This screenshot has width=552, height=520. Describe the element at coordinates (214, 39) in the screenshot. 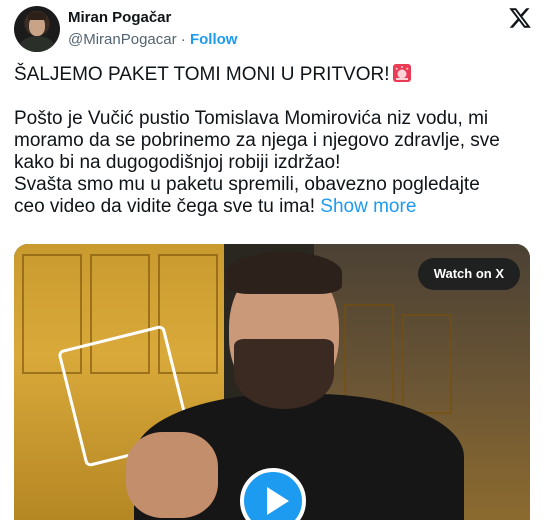

I see `follow-button: Follow` at that location.